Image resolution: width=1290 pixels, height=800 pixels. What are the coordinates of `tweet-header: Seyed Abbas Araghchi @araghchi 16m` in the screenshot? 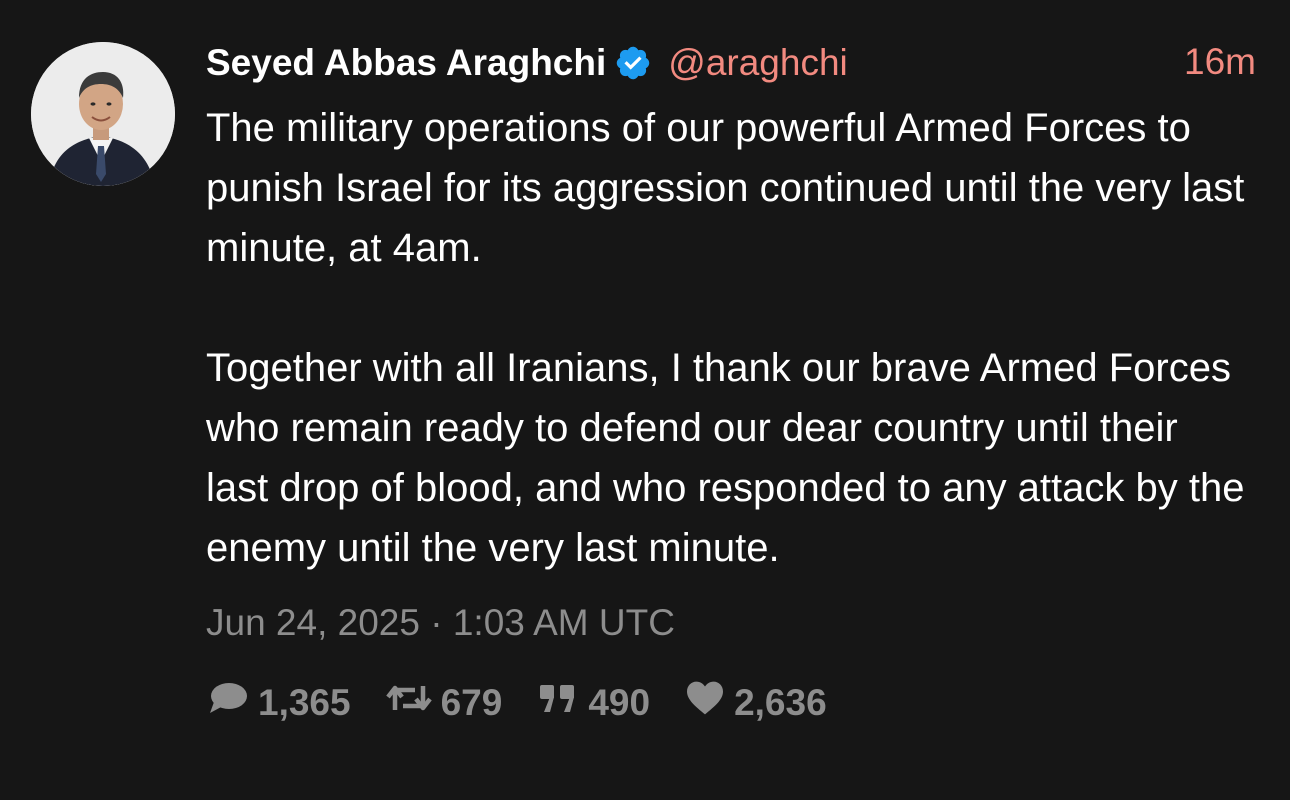 It's located at (736, 63).